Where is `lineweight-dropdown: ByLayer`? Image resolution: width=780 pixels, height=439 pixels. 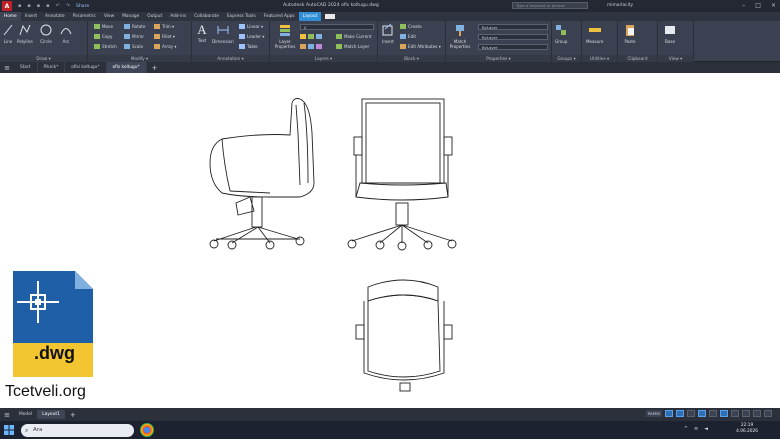
lineweight-dropdown: ByLayer is located at coordinates (513, 47).